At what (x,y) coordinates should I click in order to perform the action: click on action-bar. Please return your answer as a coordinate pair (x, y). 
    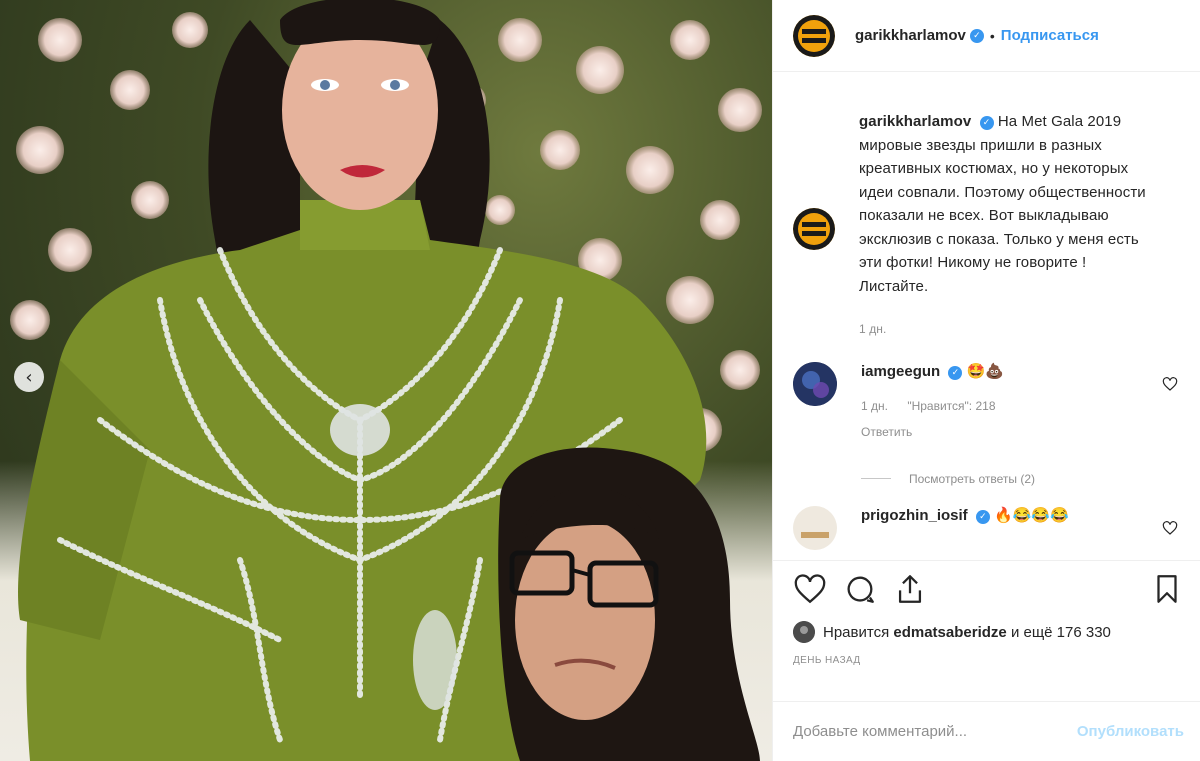
    Looking at the image, I should click on (988, 586).